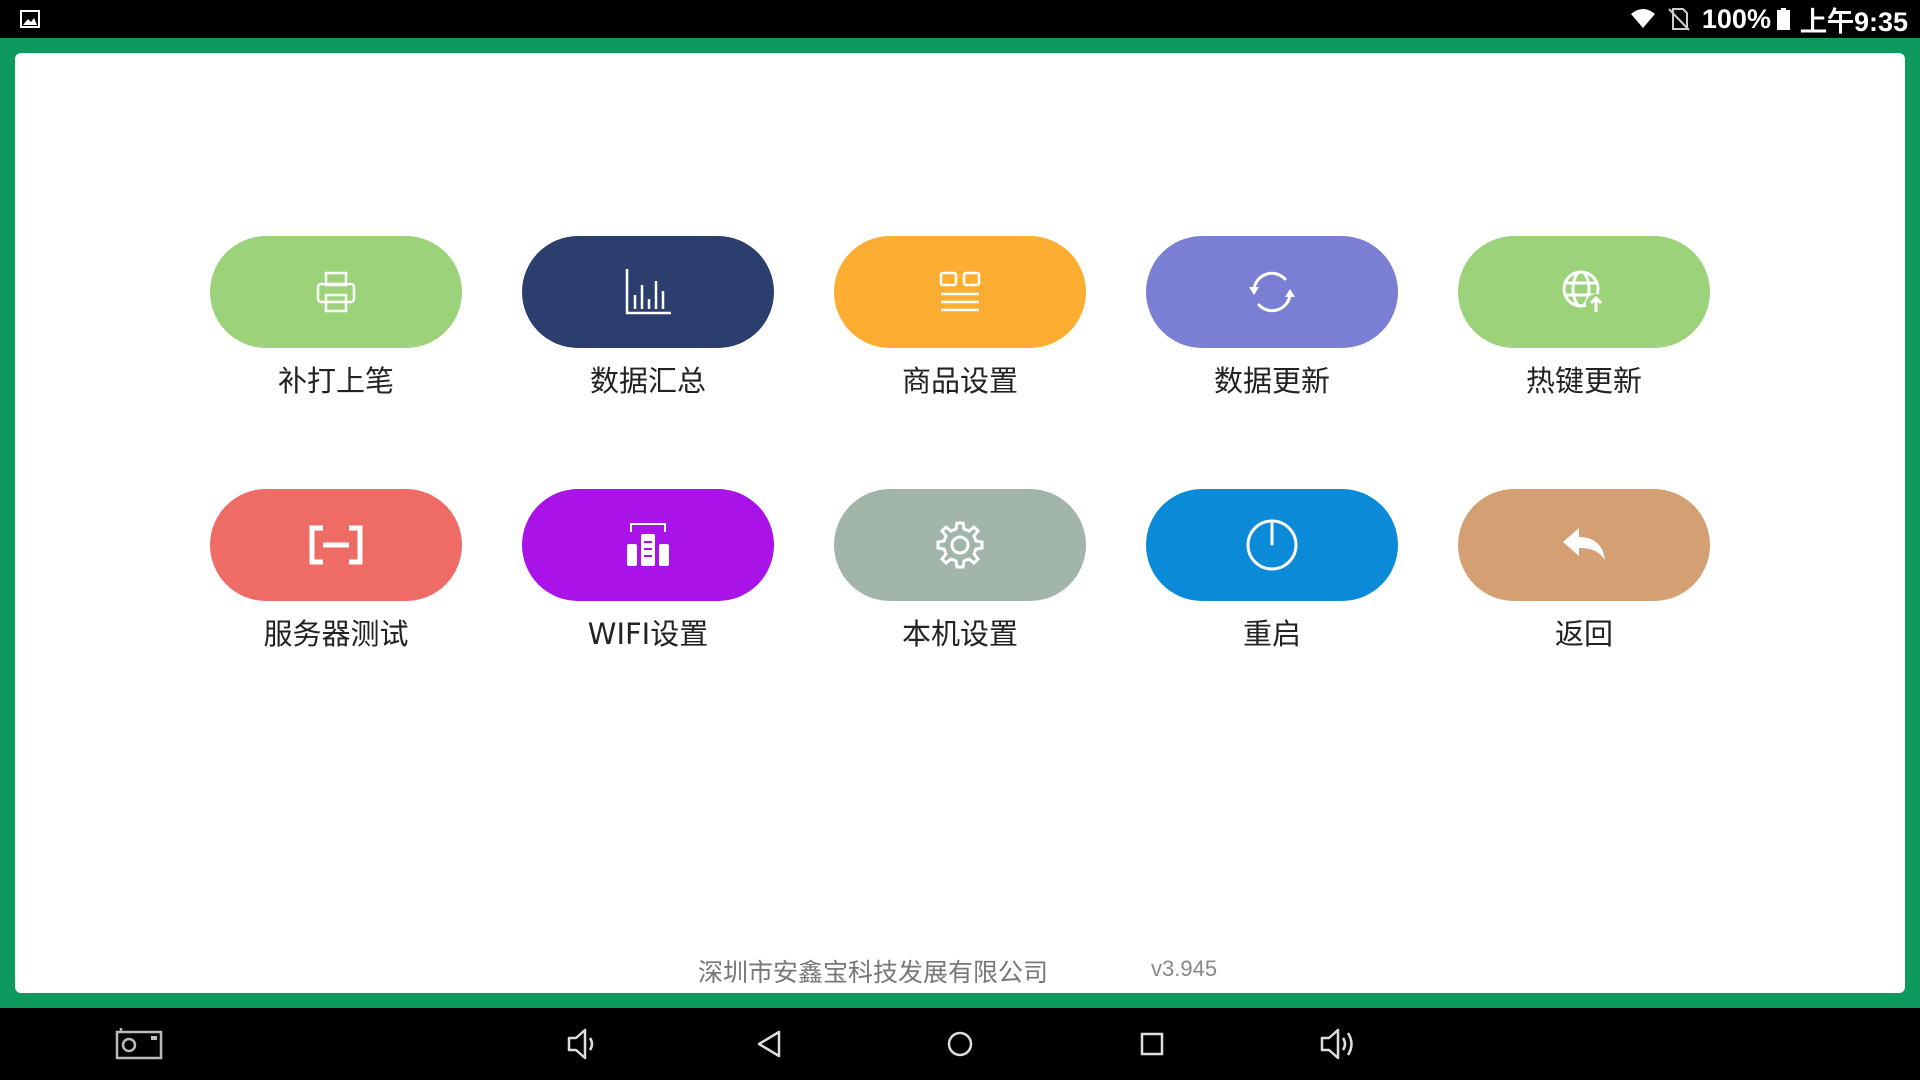 This screenshot has width=1920, height=1080. Describe the element at coordinates (959, 634) in the screenshot. I see `tile-label: 本机设置` at that location.